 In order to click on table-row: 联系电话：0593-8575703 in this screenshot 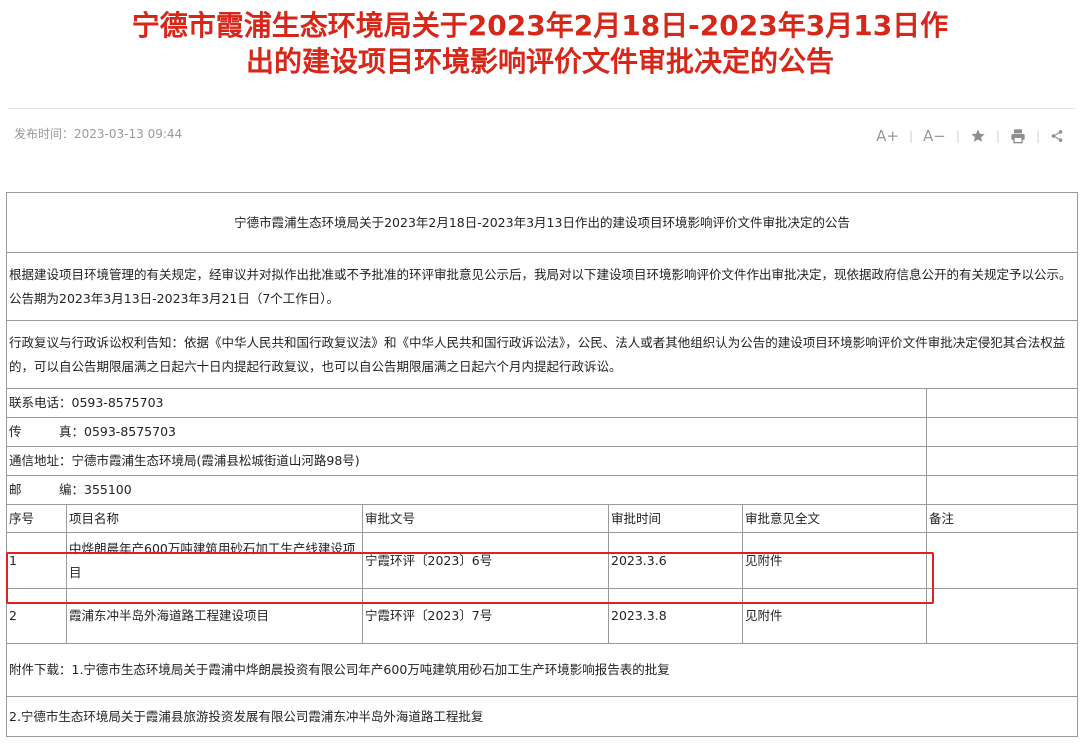, I will do `click(542, 403)`.